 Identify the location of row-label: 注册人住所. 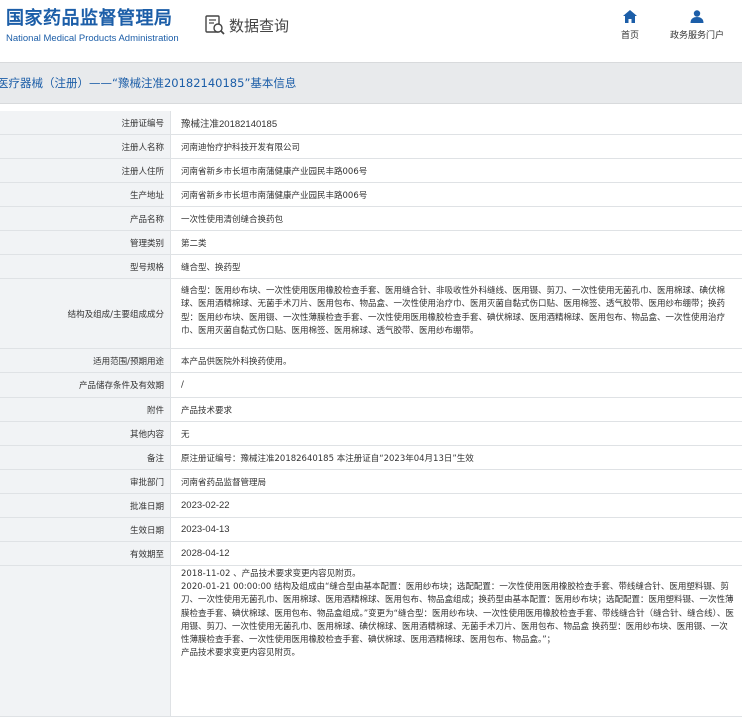
(85, 170).